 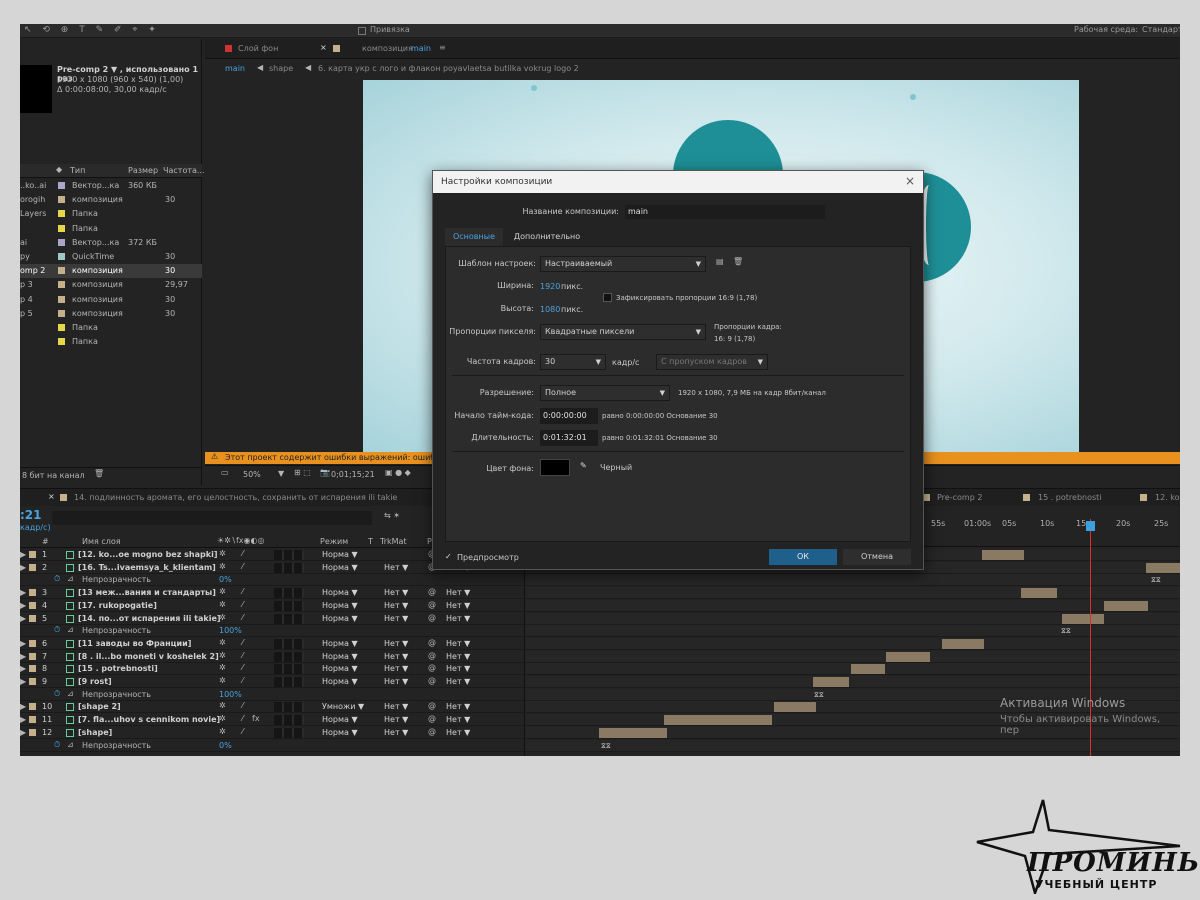 What do you see at coordinates (302, 472) in the screenshot?
I see `frame-icon: ⊞ ⬚` at bounding box center [302, 472].